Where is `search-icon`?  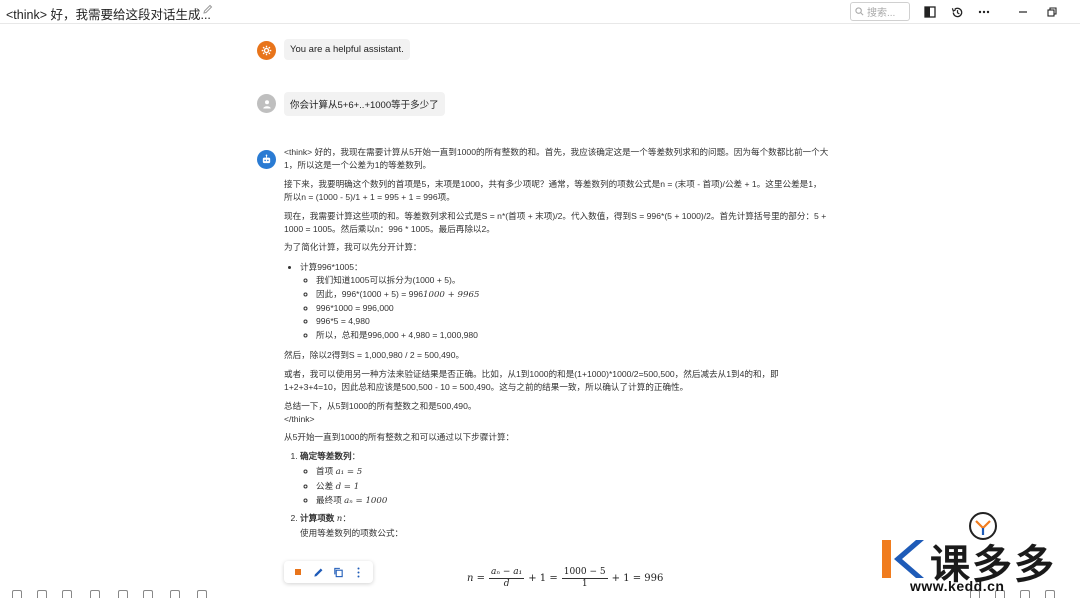 search-icon is located at coordinates (859, 11).